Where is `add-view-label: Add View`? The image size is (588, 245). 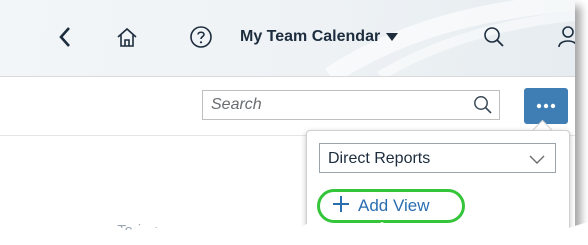
add-view-label: Add View is located at coordinates (394, 205).